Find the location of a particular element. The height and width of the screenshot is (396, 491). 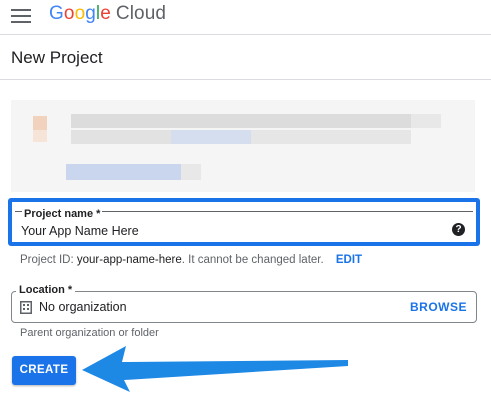

header-divider is located at coordinates (245, 34).